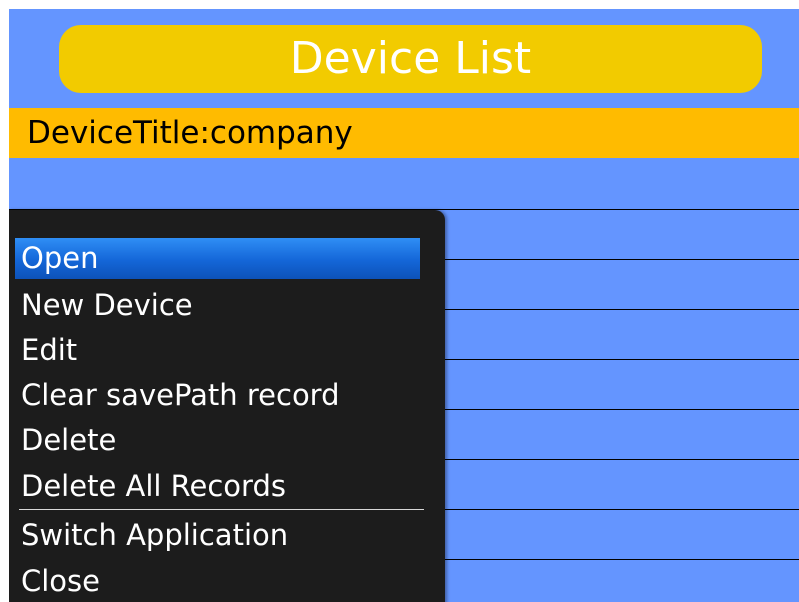 Image resolution: width=799 pixels, height=602 pixels. Describe the element at coordinates (180, 395) in the screenshot. I see `menu-item-label: Clear savePath record` at that location.